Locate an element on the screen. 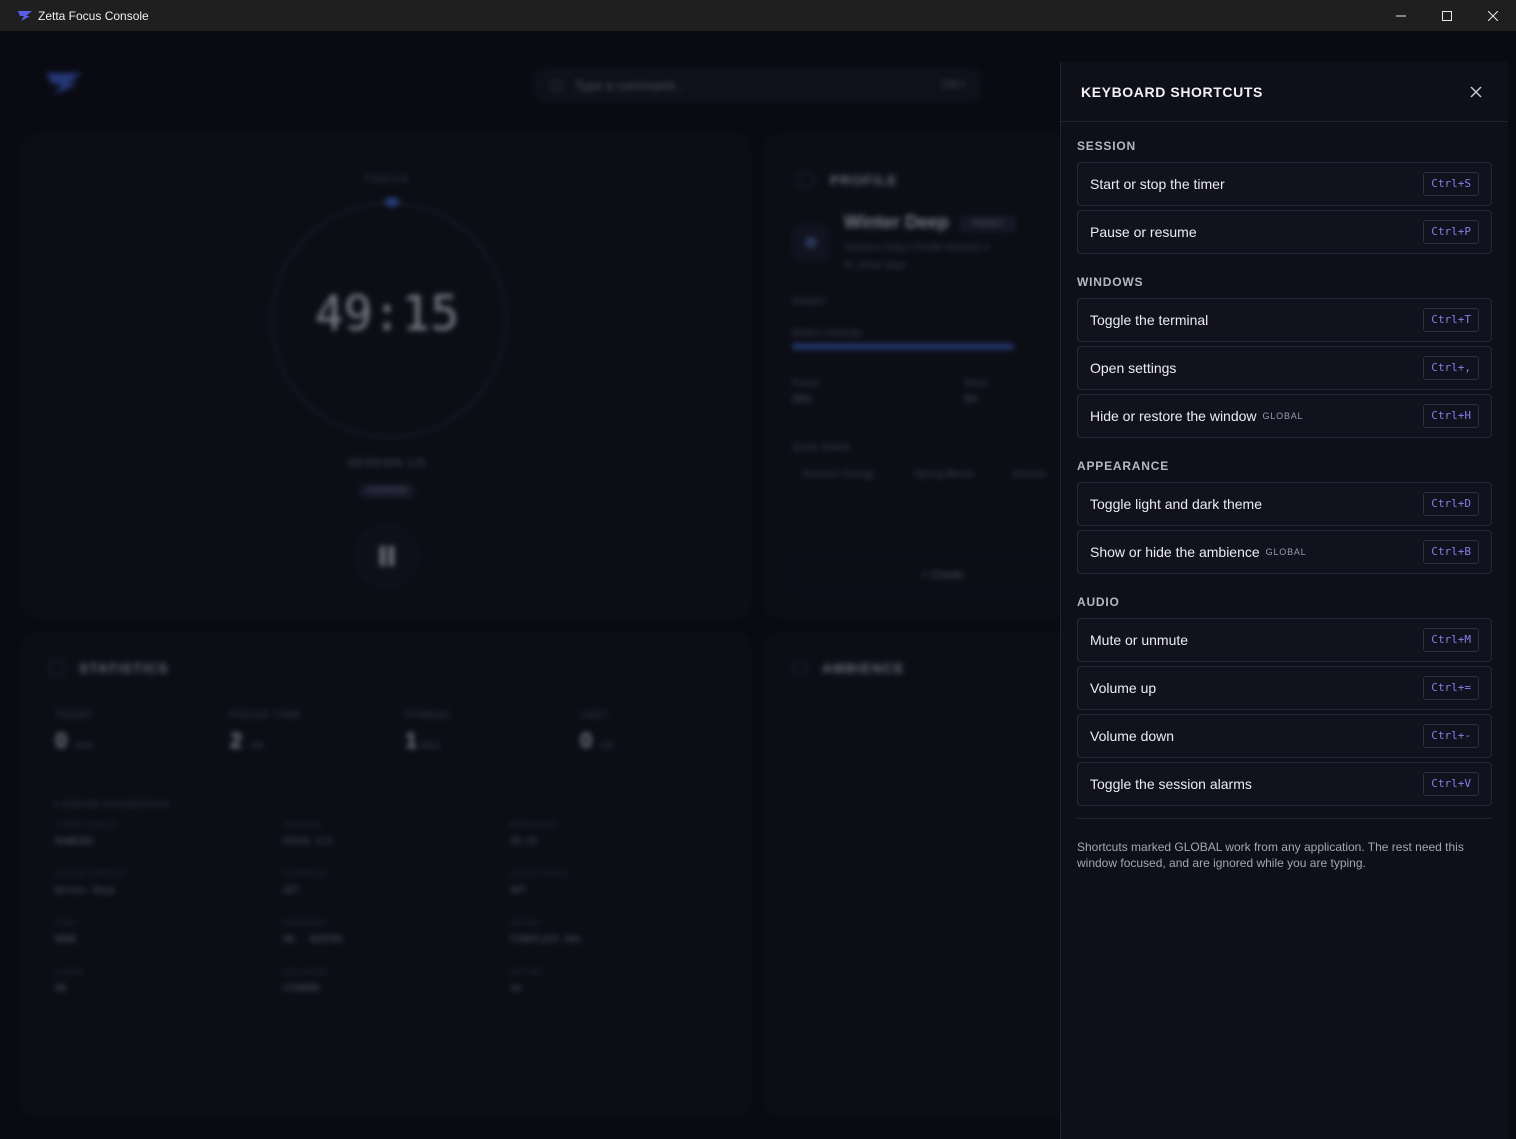  close-window-button is located at coordinates (1493, 15).